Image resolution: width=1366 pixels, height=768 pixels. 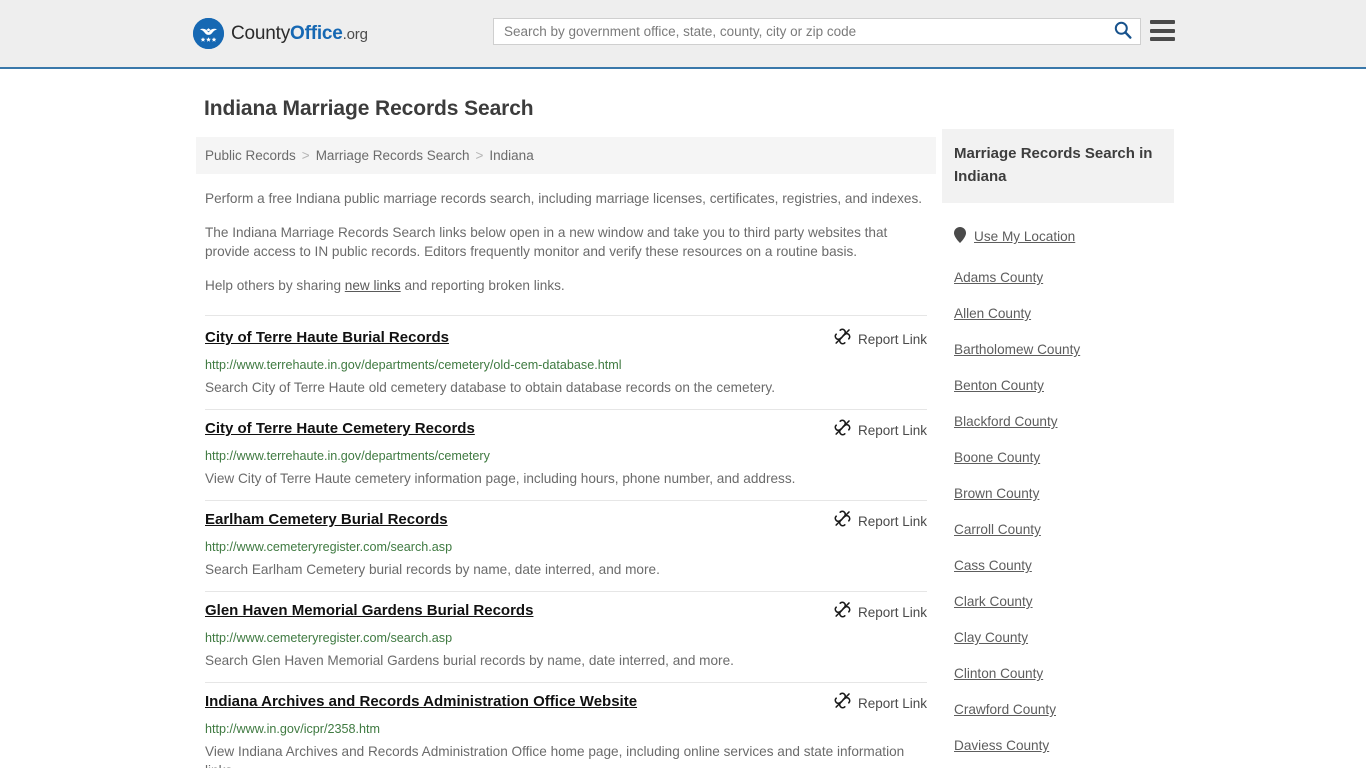 What do you see at coordinates (991, 637) in the screenshot?
I see `county-link: Clay County` at bounding box center [991, 637].